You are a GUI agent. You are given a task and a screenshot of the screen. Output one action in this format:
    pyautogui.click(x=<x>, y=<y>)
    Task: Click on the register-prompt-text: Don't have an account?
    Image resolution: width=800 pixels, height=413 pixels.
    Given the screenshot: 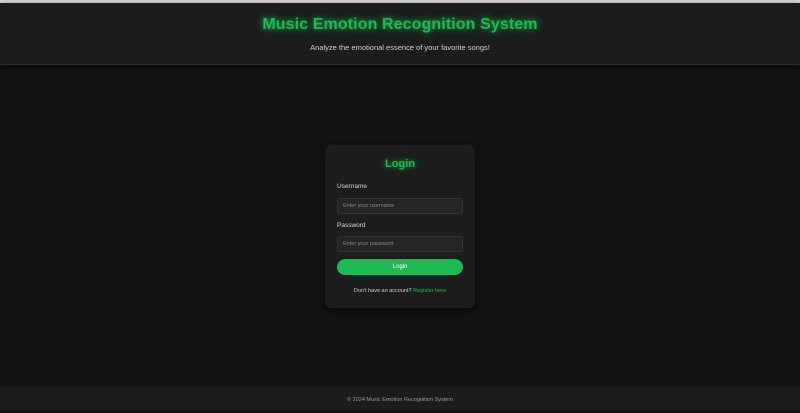 What is the action you would take?
    pyautogui.click(x=383, y=291)
    